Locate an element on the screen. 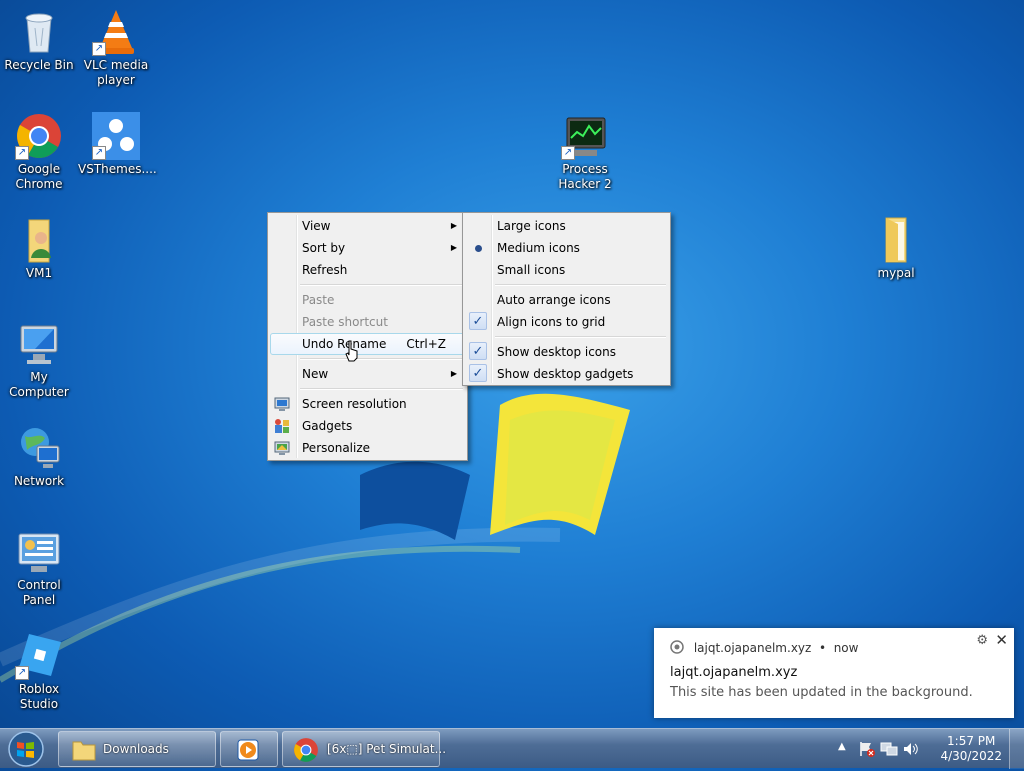 The image size is (1024, 771). menu-item-auto-arrange: Auto arrange icons is located at coordinates (566, 300).